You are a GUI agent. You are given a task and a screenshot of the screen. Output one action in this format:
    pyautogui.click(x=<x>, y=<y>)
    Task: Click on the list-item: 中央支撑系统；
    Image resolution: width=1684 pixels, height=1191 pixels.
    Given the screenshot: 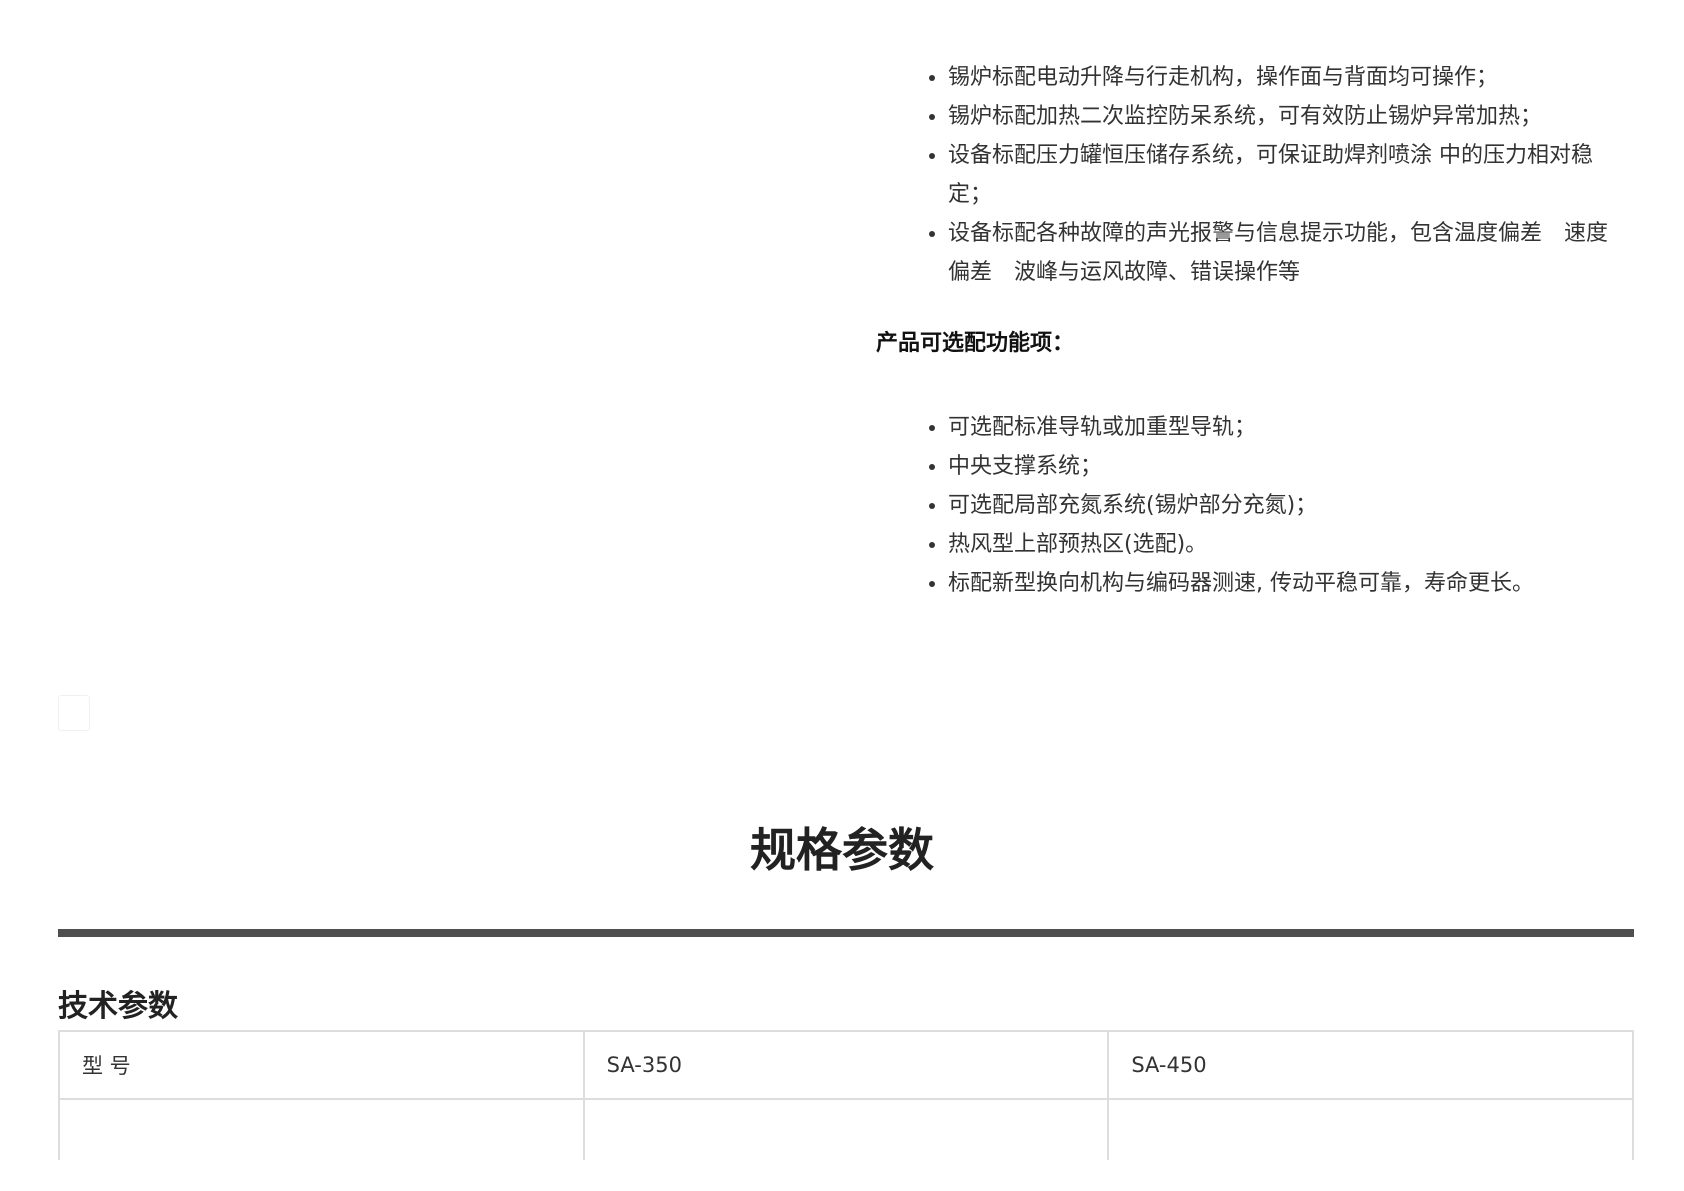 What is the action you would take?
    pyautogui.click(x=1282, y=466)
    